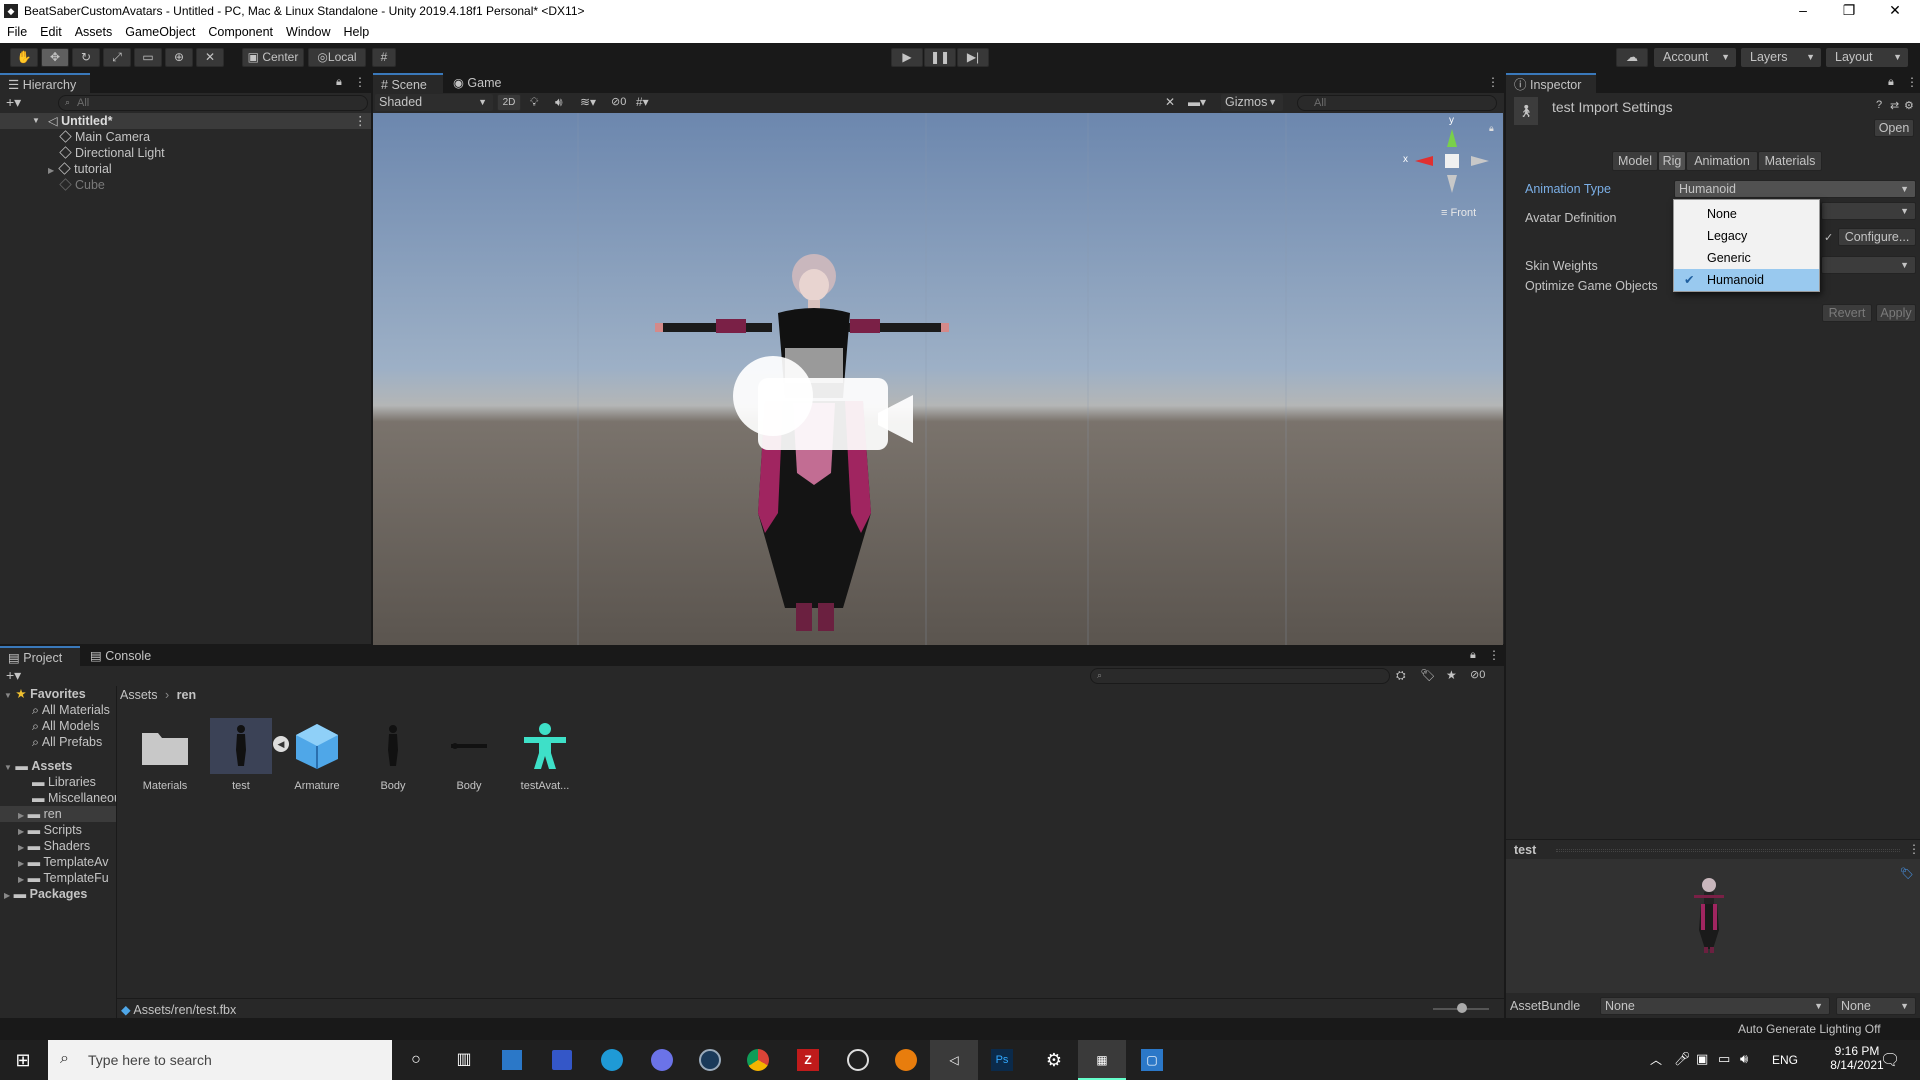  Describe the element at coordinates (1458, 213) in the screenshot. I see `view-mode-label: ≡ Front` at that location.